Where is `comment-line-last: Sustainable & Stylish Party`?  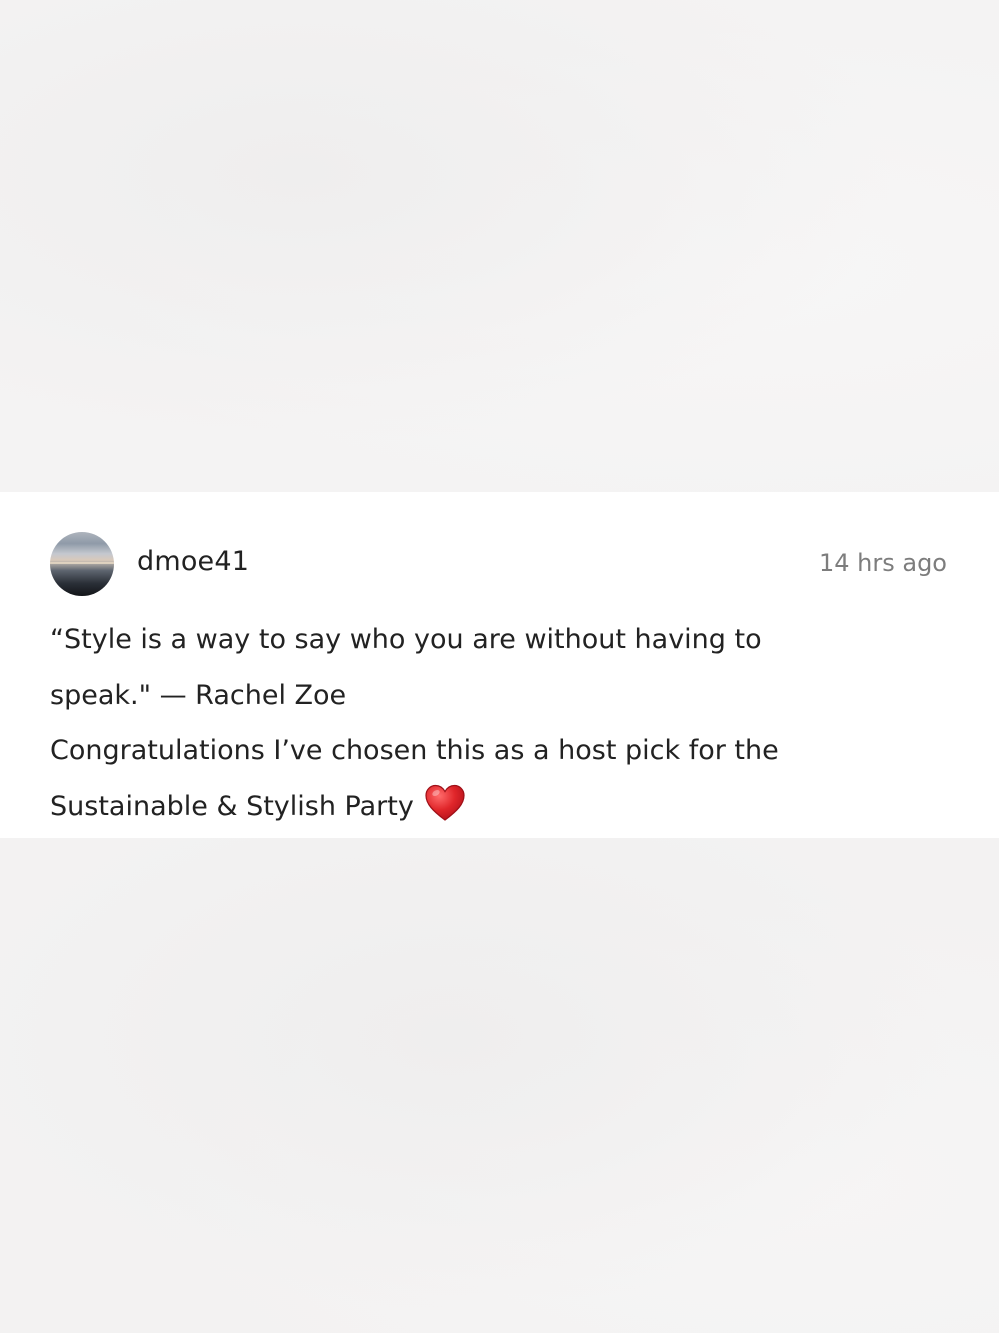
comment-line-last: Sustainable & Stylish Party is located at coordinates (500, 807).